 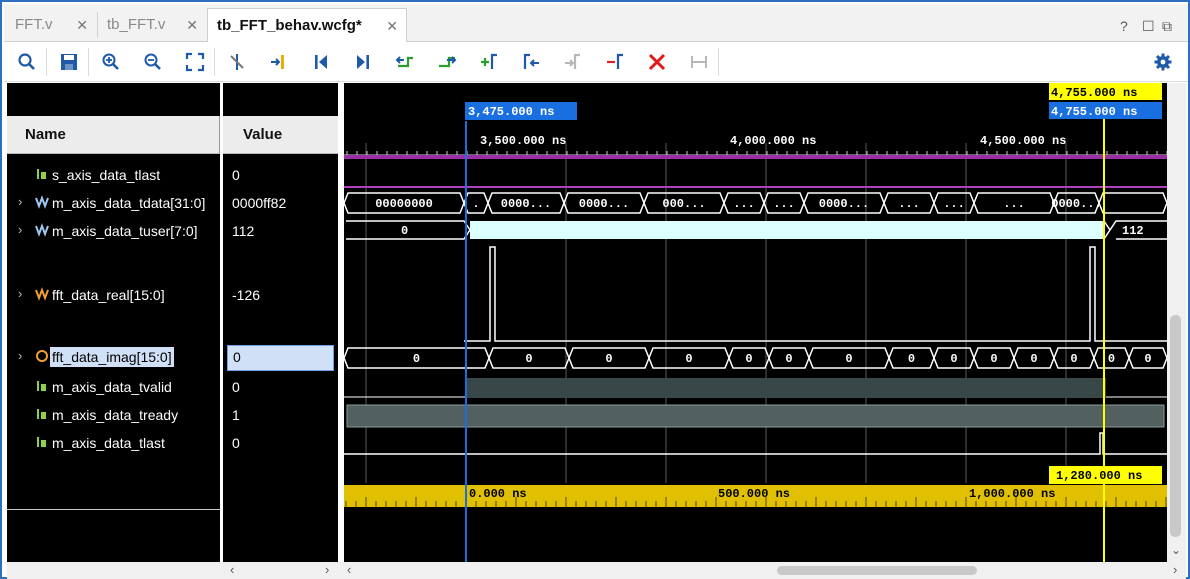 What do you see at coordinates (405, 62) in the screenshot?
I see `prev-transition-icon` at bounding box center [405, 62].